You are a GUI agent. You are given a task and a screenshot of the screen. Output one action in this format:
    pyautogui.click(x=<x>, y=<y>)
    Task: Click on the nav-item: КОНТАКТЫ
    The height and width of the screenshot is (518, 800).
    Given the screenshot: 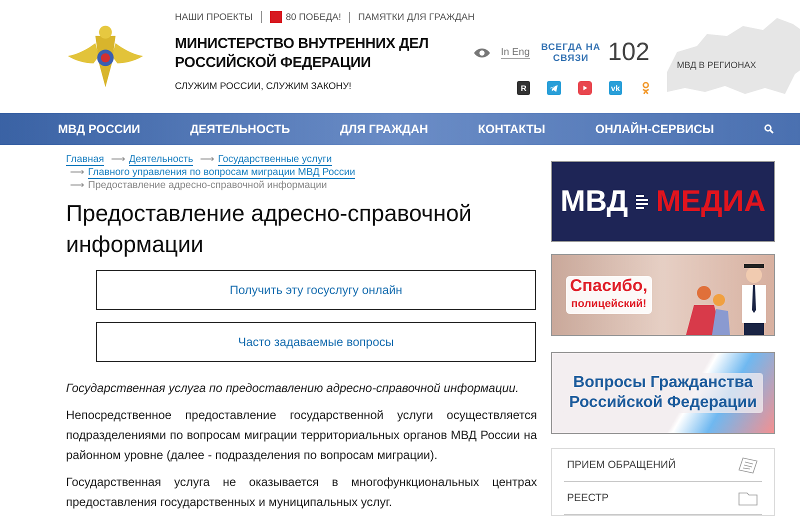 What is the action you would take?
    pyautogui.click(x=512, y=129)
    